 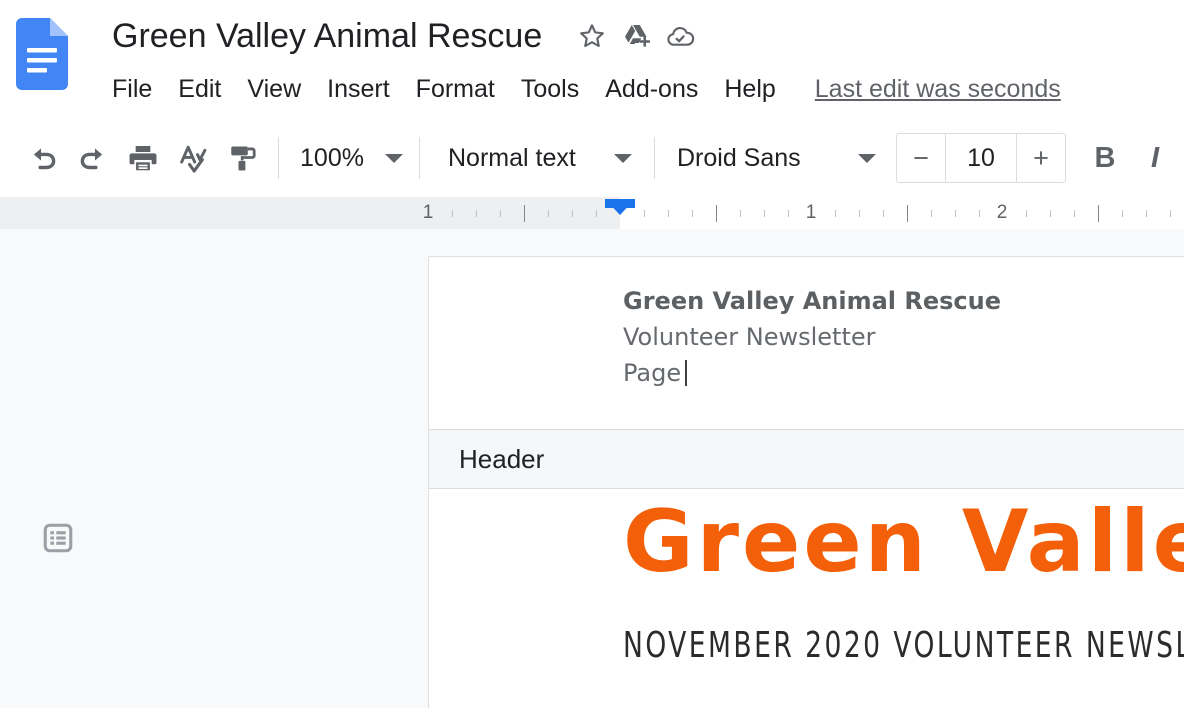 What do you see at coordinates (243, 158) in the screenshot?
I see `paint-format-icon` at bounding box center [243, 158].